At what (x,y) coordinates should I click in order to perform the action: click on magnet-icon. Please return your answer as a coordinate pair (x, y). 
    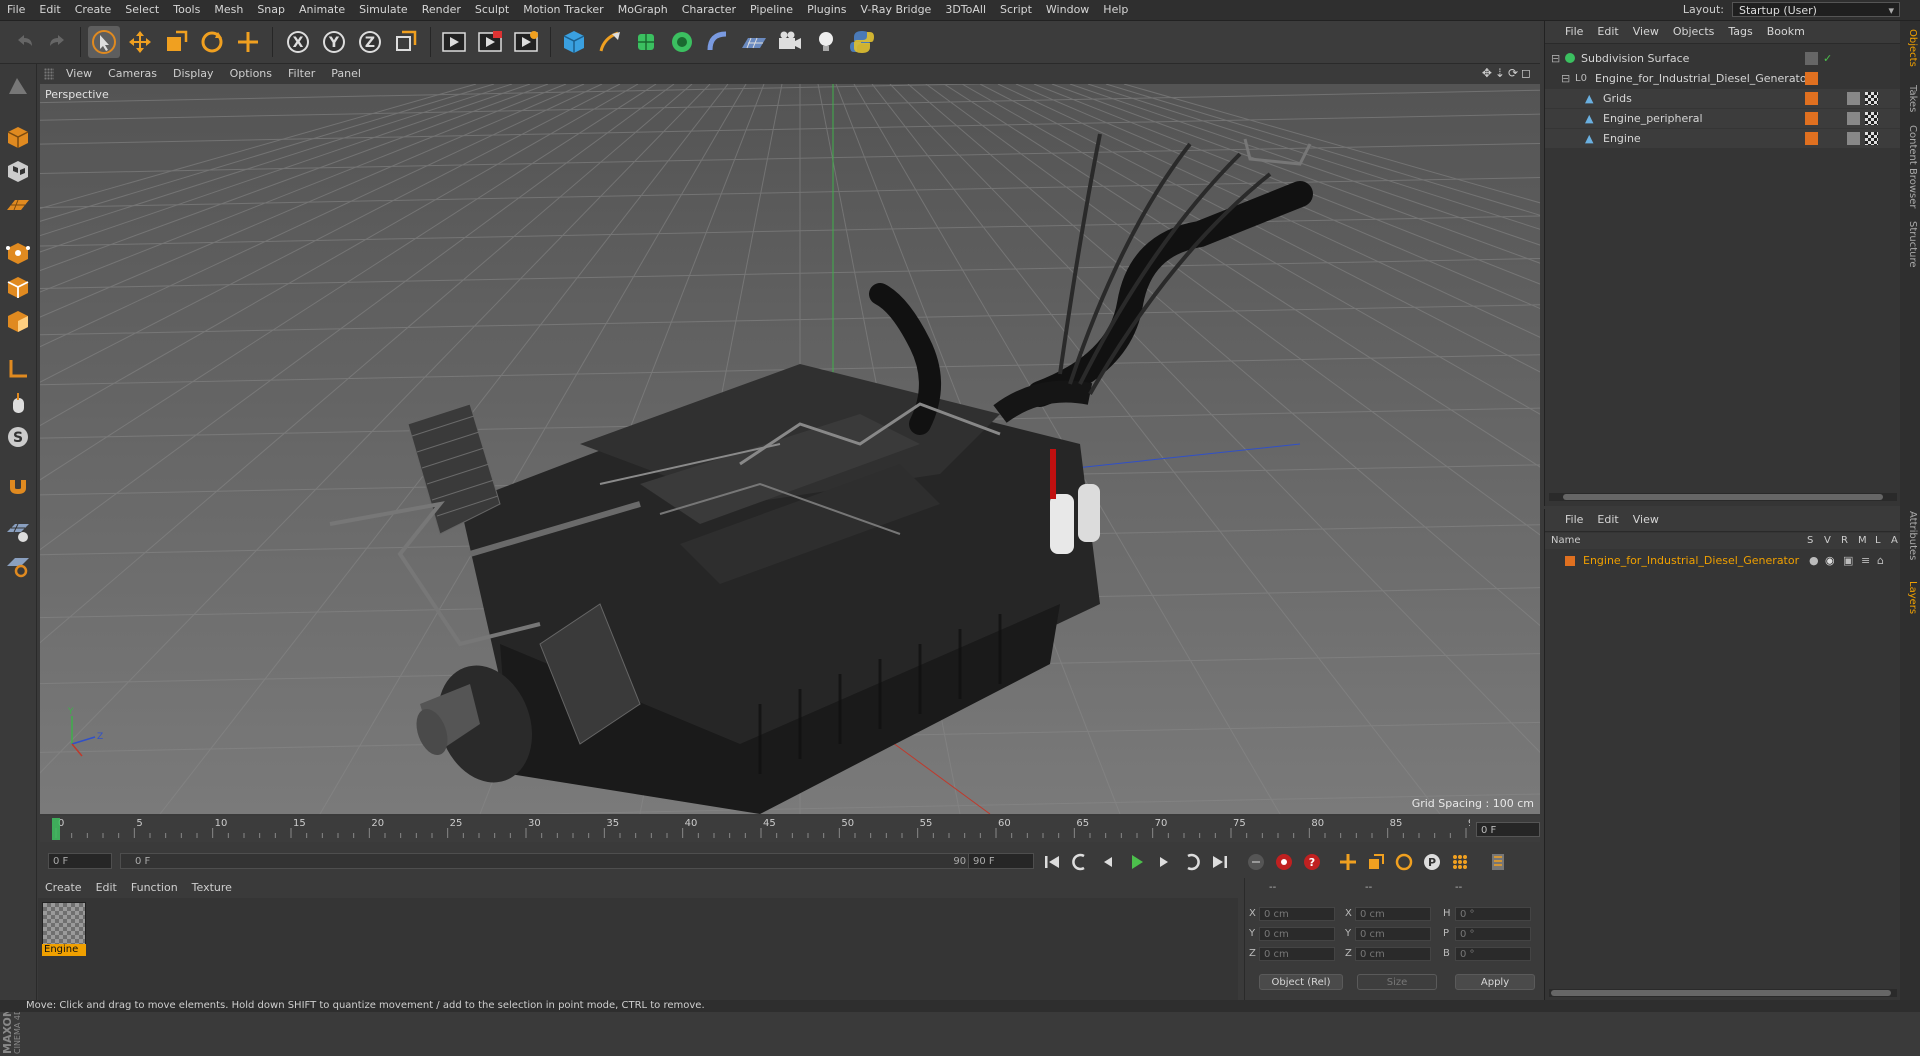
    Looking at the image, I should click on (18, 485).